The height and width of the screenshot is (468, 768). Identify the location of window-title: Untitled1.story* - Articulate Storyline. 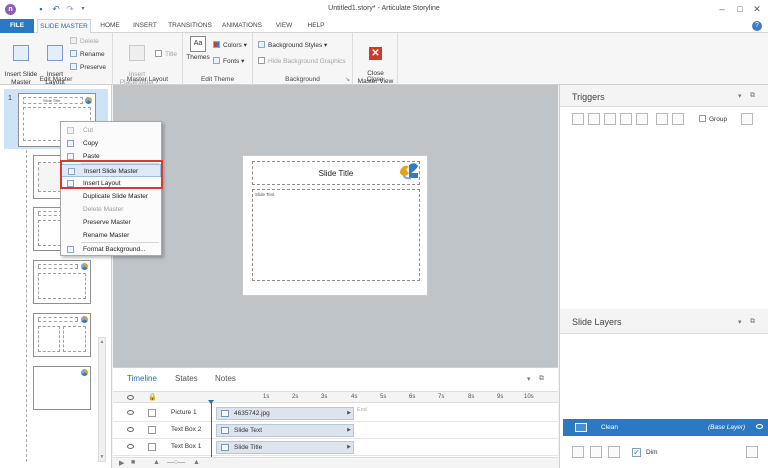
(384, 8).